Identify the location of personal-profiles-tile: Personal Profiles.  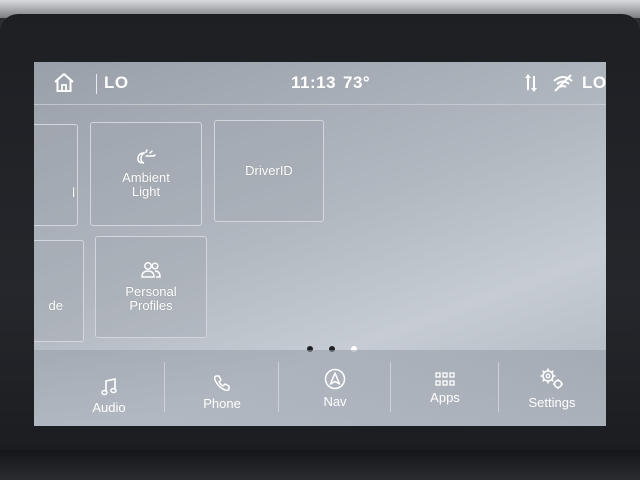
(151, 287).